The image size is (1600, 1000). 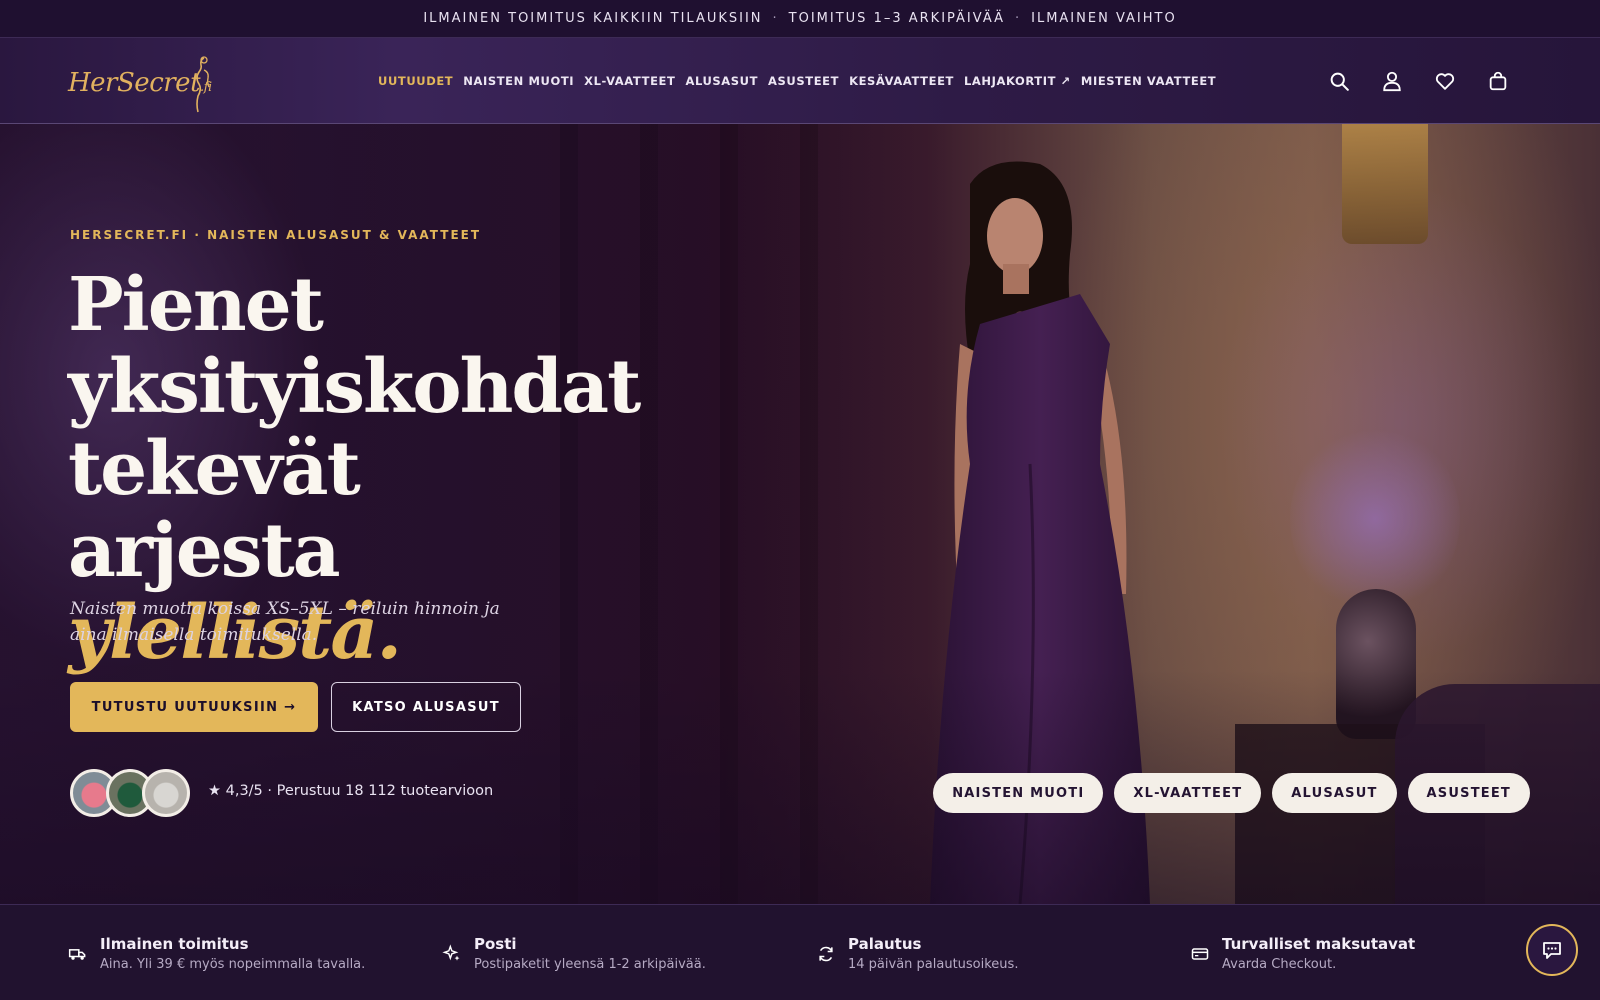 I want to click on usp-subtitle: Aina. Yli 39 € myös nopeimmalla tavalla., so click(x=233, y=964).